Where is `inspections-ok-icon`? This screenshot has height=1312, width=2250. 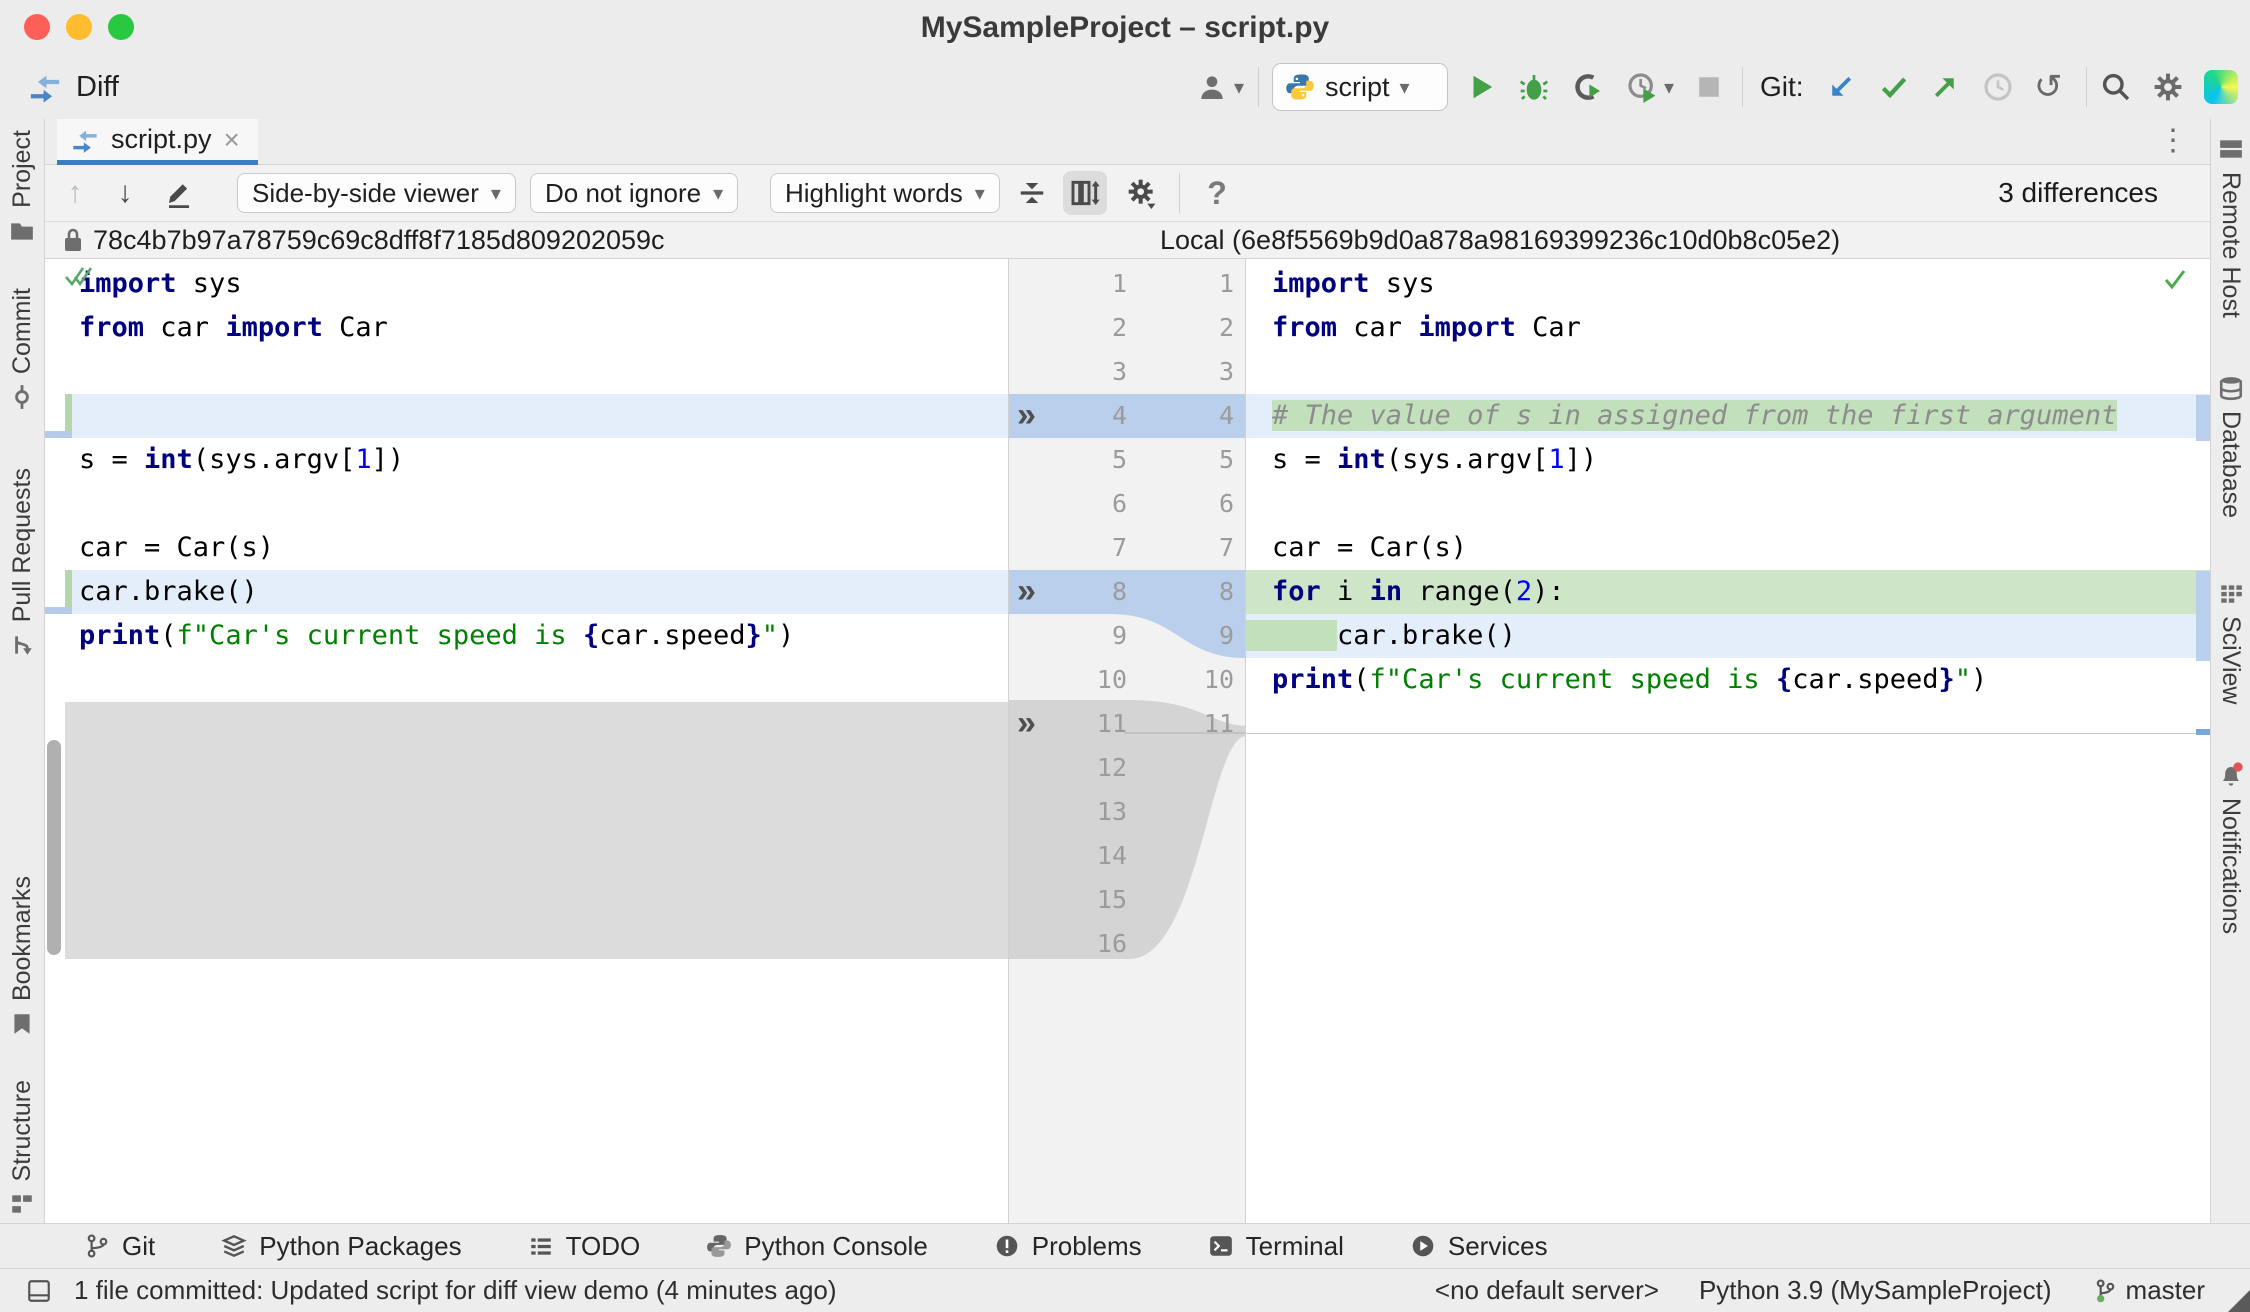 inspections-ok-icon is located at coordinates (78, 277).